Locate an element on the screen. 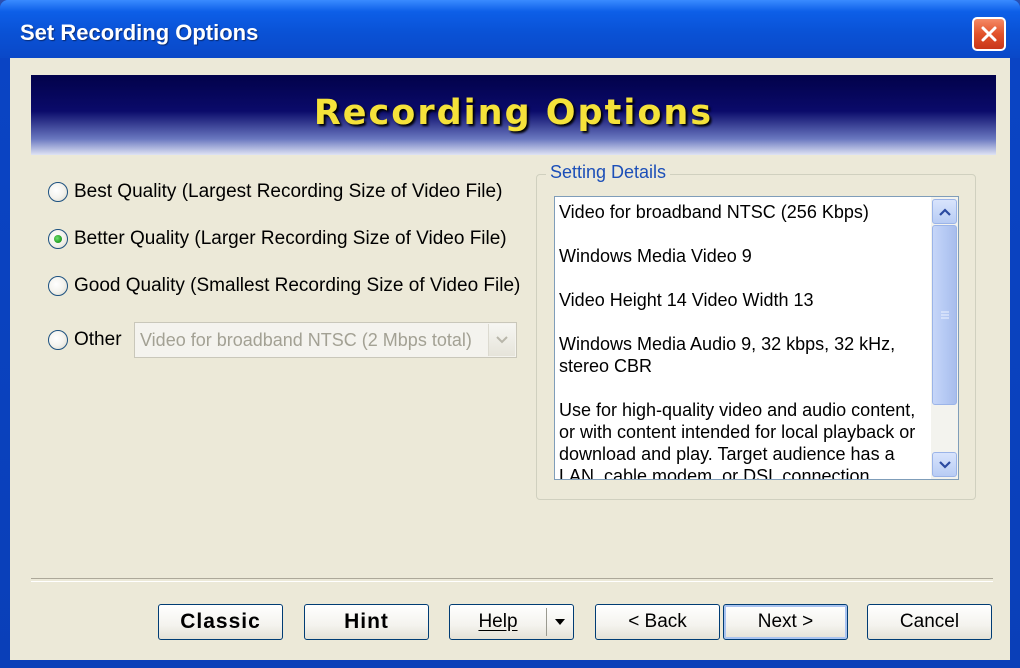 This screenshot has height=668, width=1020. scroll-down-button is located at coordinates (944, 464).